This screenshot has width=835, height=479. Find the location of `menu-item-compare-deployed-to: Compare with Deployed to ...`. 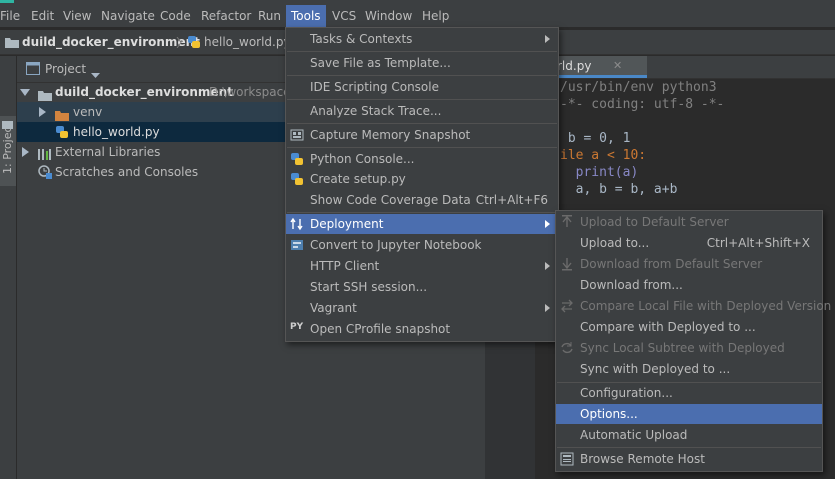

menu-item-compare-deployed-to: Compare with Deployed to ... is located at coordinates (689, 327).